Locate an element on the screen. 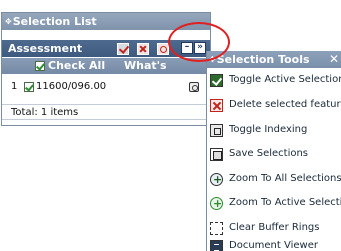  tool-label: Save Selections is located at coordinates (269, 153).